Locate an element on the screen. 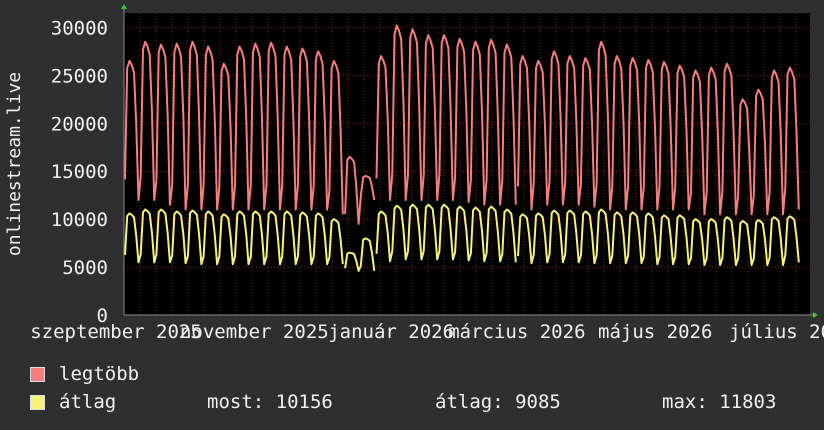  y-axis-label: onlinestream.live is located at coordinates (14, 164).